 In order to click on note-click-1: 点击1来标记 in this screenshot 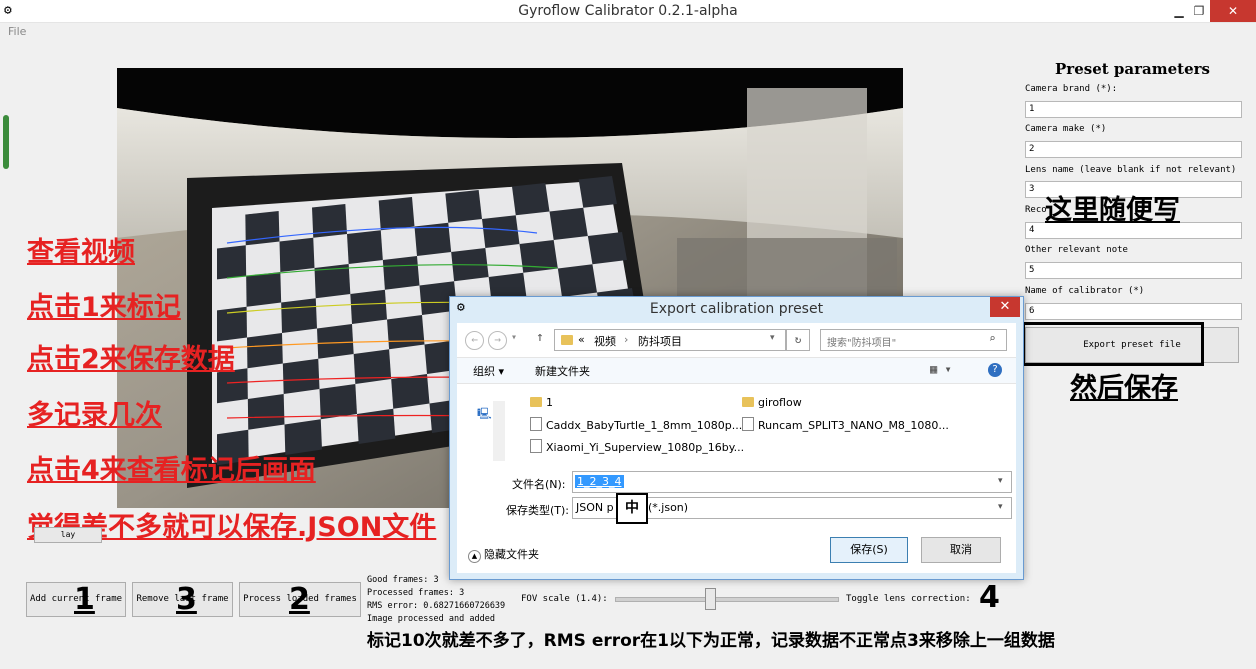, I will do `click(104, 307)`.